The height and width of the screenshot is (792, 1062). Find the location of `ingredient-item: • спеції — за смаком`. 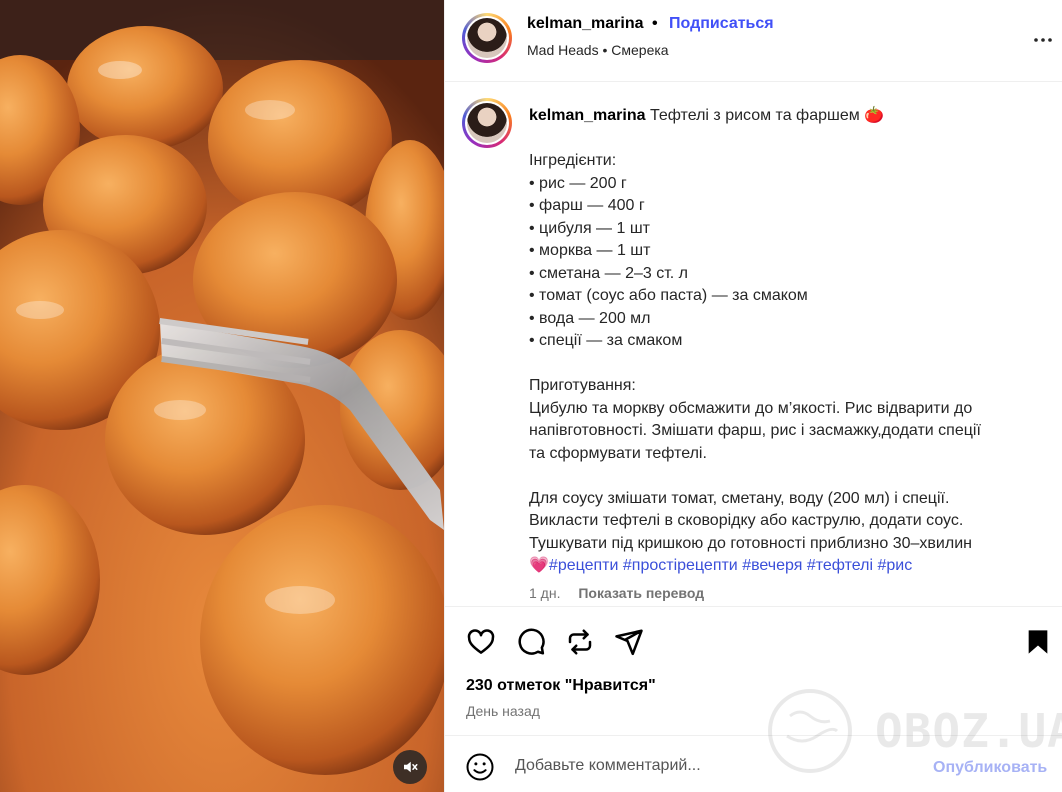

ingredient-item: • спеції — за смаком is located at coordinates (606, 340).